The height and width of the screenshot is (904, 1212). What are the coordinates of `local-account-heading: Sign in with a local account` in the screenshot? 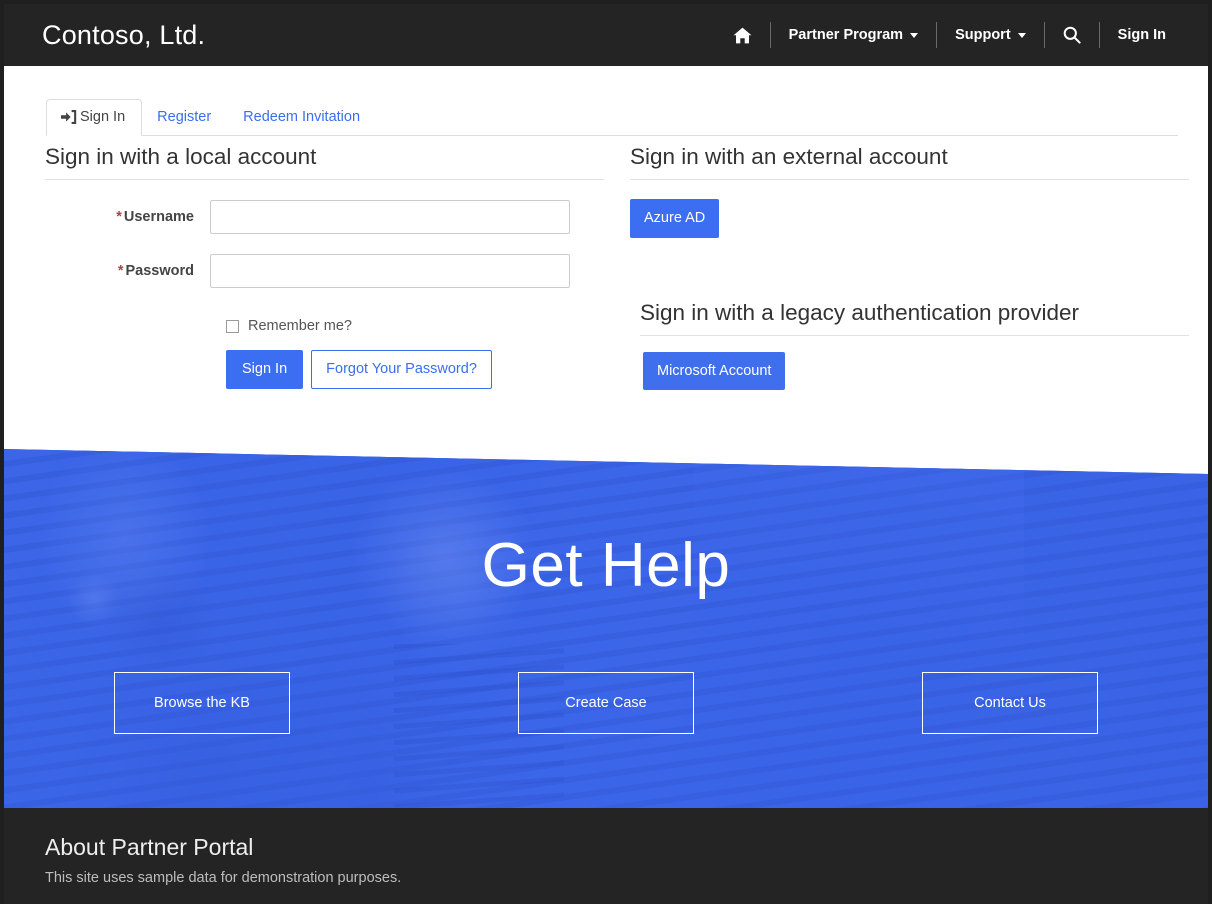 It's located at (324, 162).